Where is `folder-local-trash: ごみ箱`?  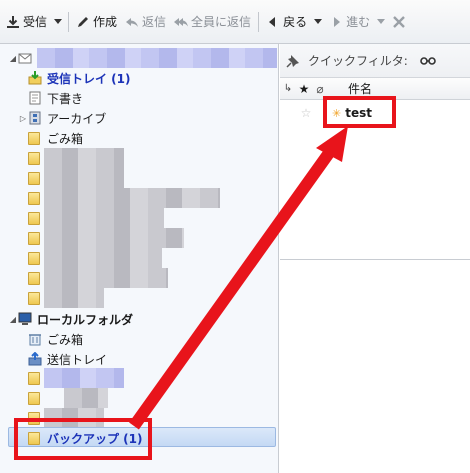 folder-local-trash: ごみ箱 is located at coordinates (139, 339).